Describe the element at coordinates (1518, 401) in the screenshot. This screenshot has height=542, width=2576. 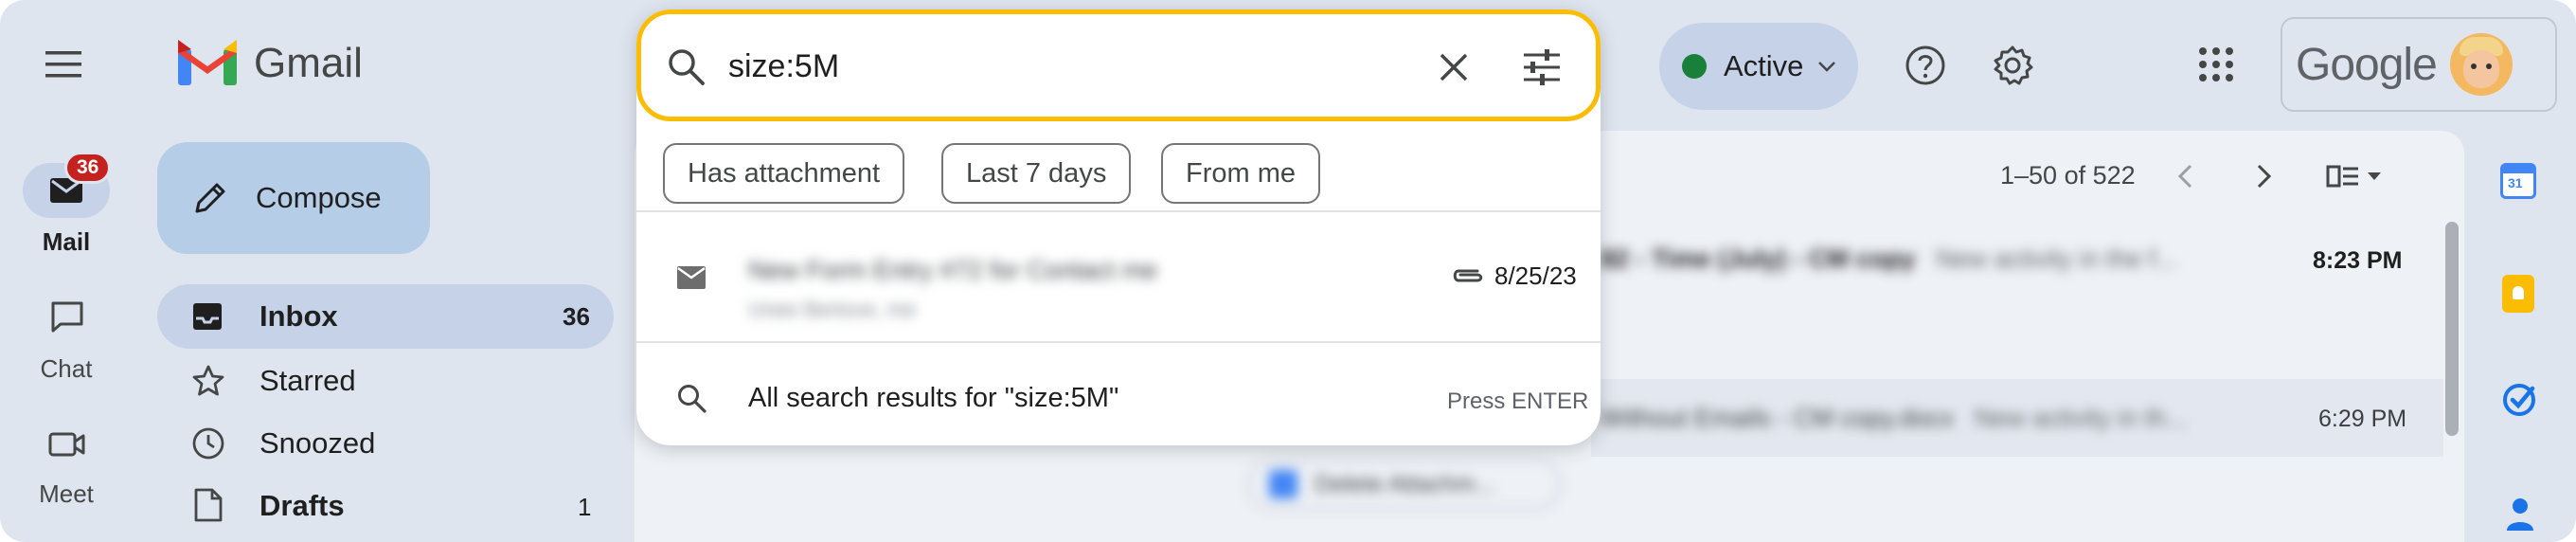
I see `press-enter-hint: Press ENTER` at that location.